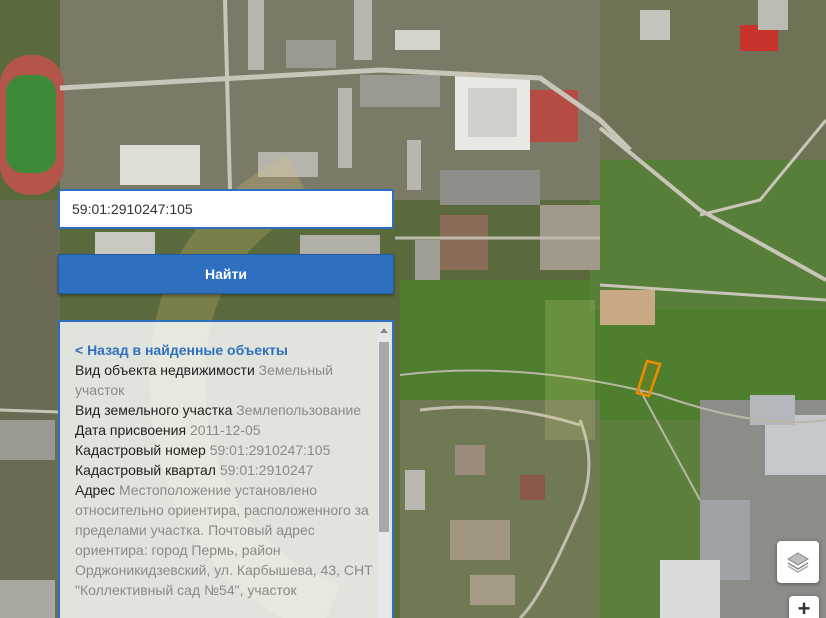  Describe the element at coordinates (95, 490) in the screenshot. I see `info-label: Адрес` at that location.